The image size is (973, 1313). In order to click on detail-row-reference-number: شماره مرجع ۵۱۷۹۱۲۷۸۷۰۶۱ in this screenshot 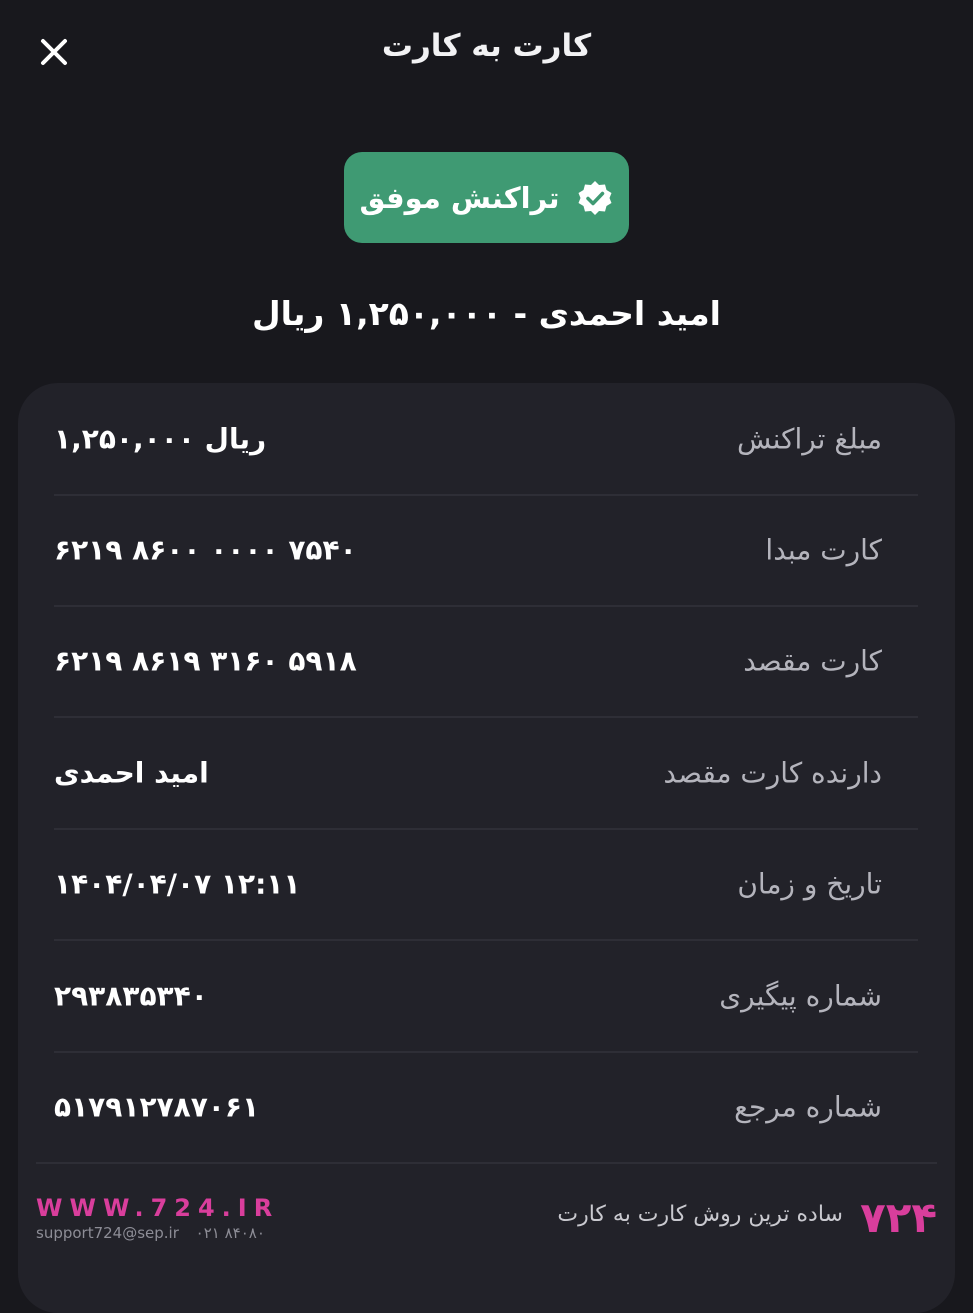, I will do `click(486, 1106)`.